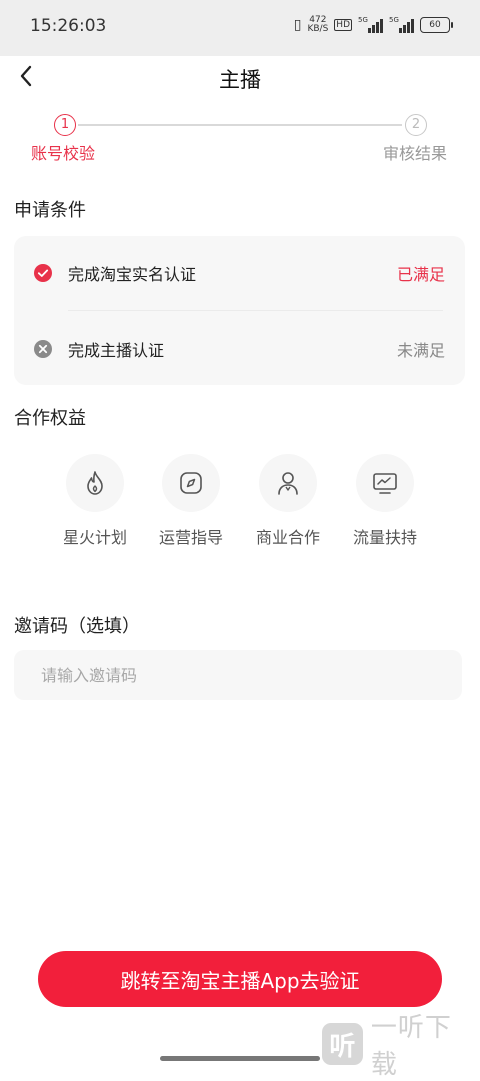  What do you see at coordinates (287, 537) in the screenshot?
I see `benefit-label: 商业合作` at bounding box center [287, 537].